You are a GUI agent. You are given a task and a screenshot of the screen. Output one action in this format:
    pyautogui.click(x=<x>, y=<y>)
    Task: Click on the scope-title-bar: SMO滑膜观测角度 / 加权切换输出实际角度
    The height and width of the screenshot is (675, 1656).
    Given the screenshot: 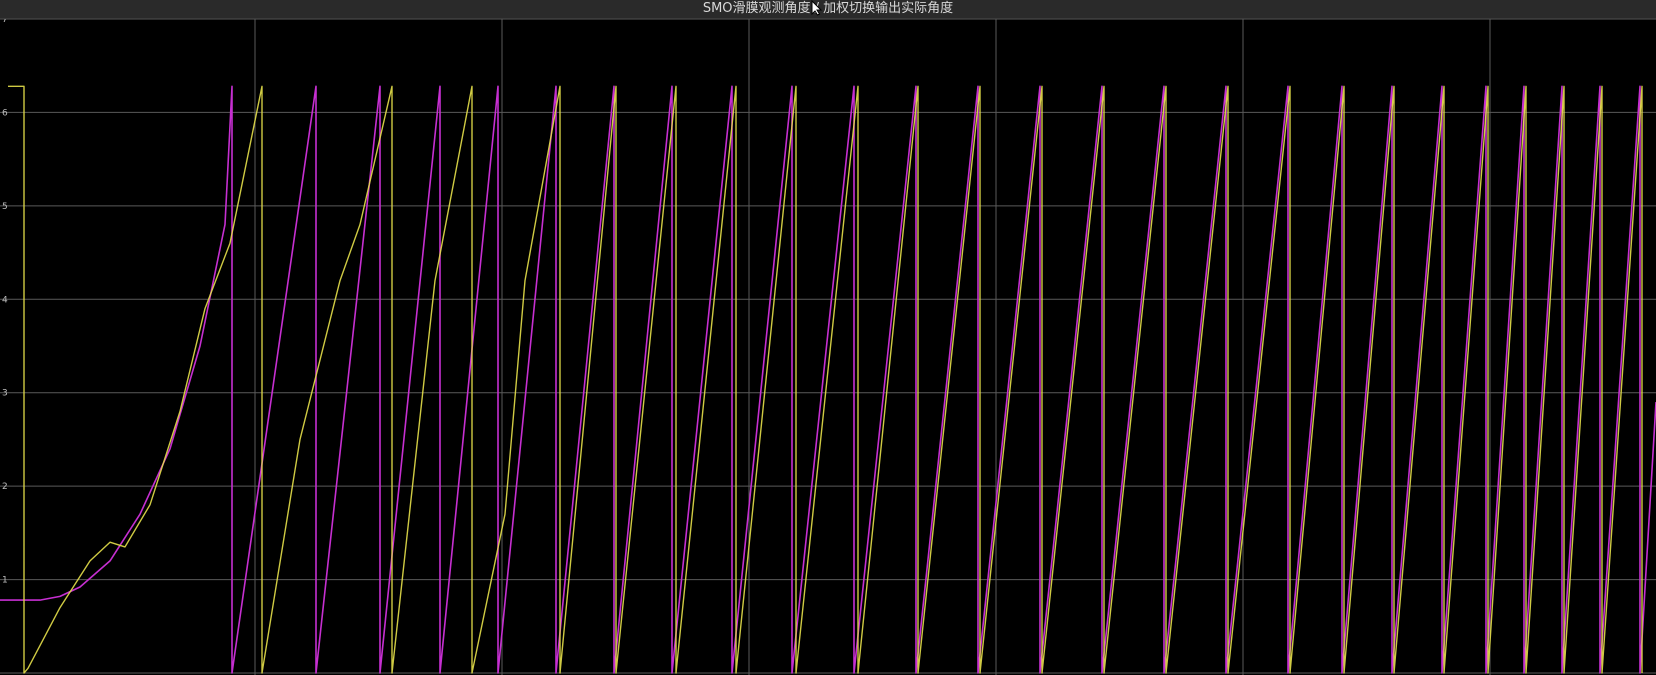 What is the action you would take?
    pyautogui.click(x=828, y=9)
    